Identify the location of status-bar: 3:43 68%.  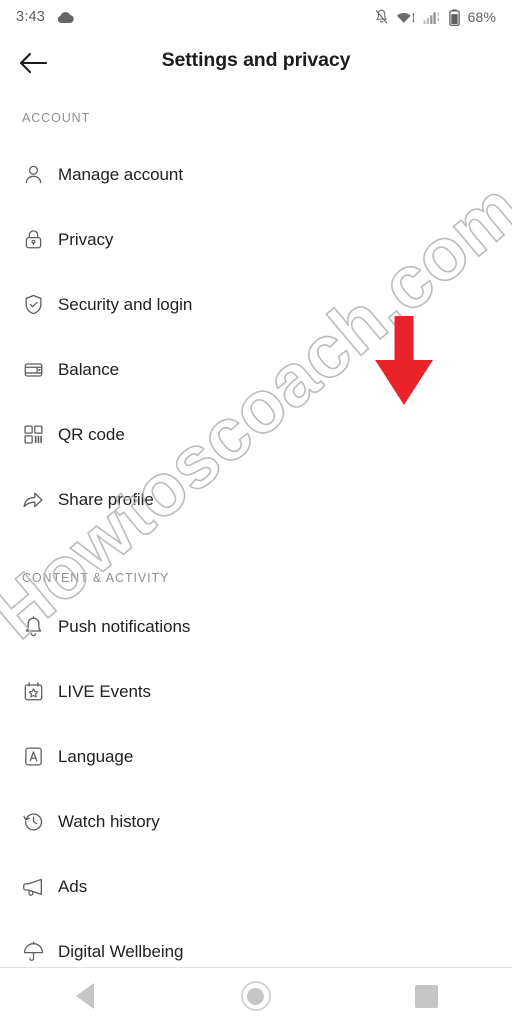
(256, 17).